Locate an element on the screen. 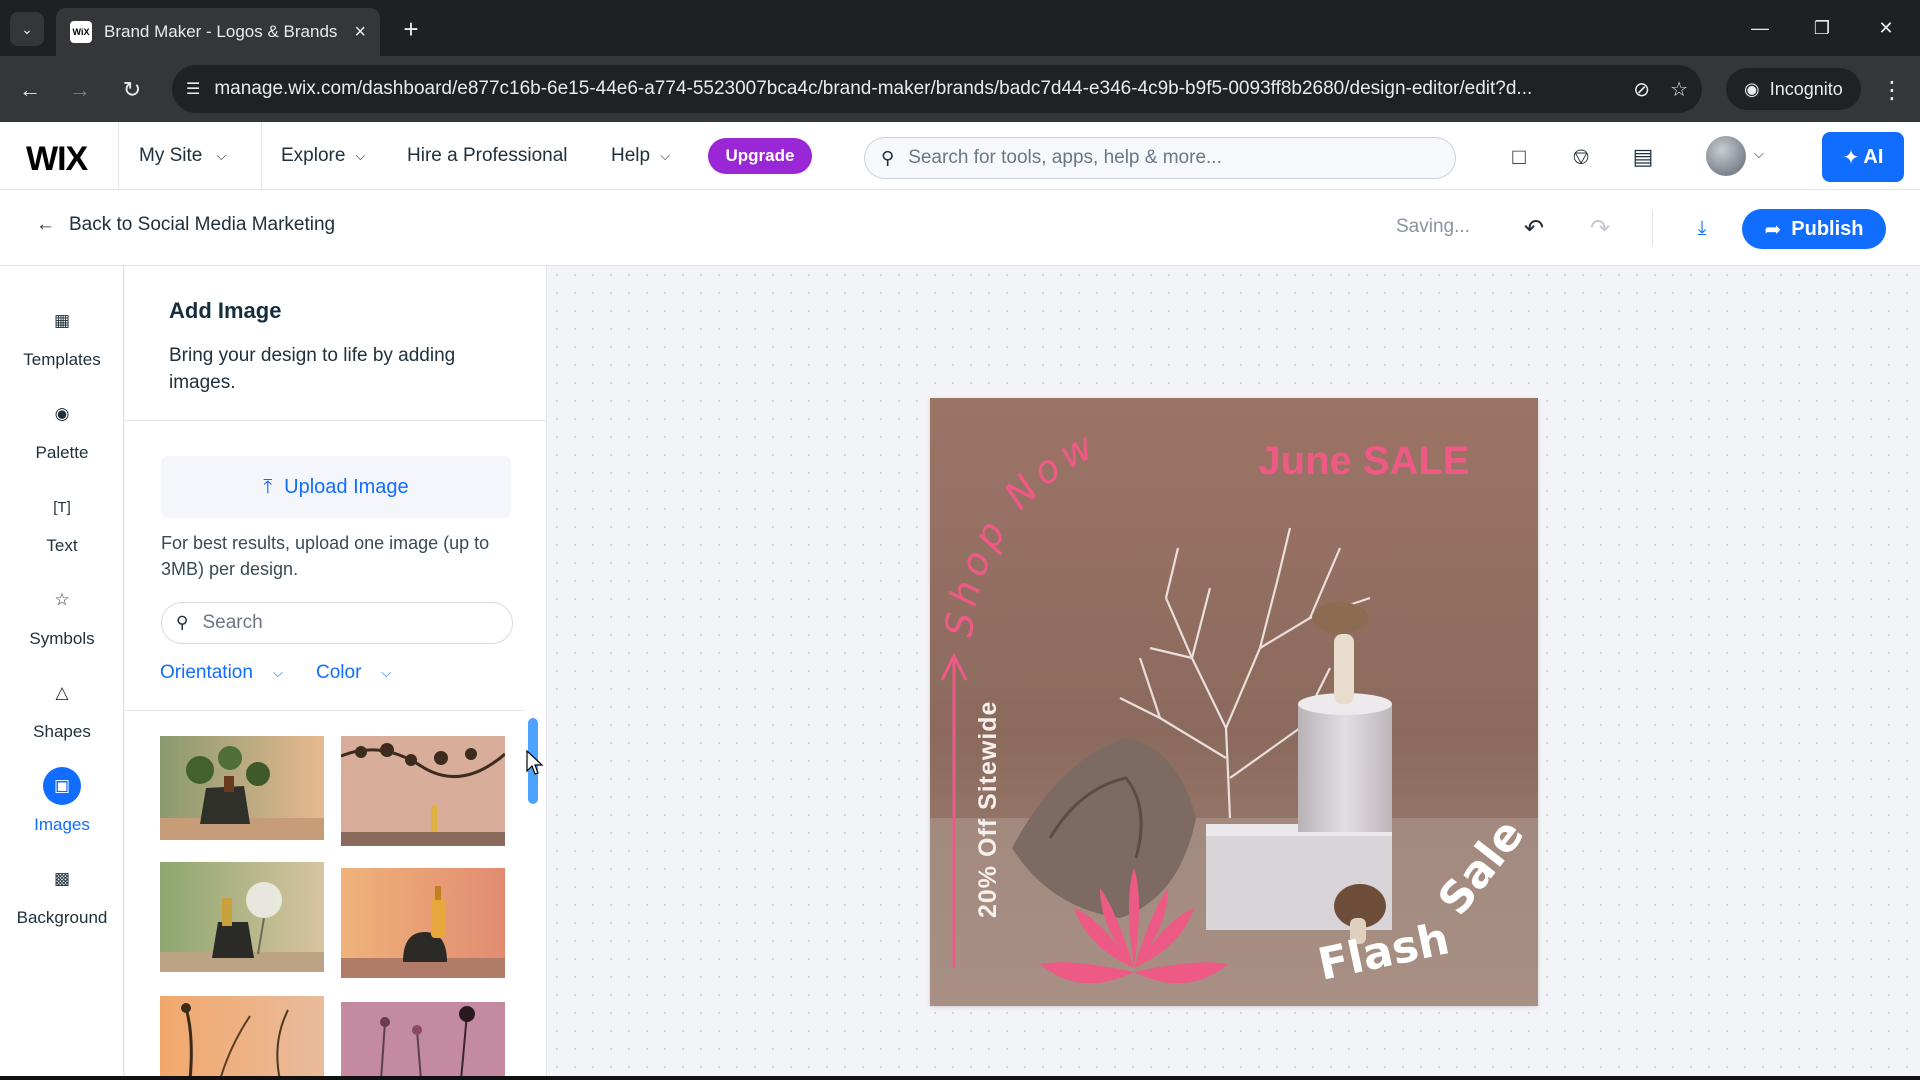 The image size is (1920, 1080). rail-item-images: ▣ Images is located at coordinates (62, 807).